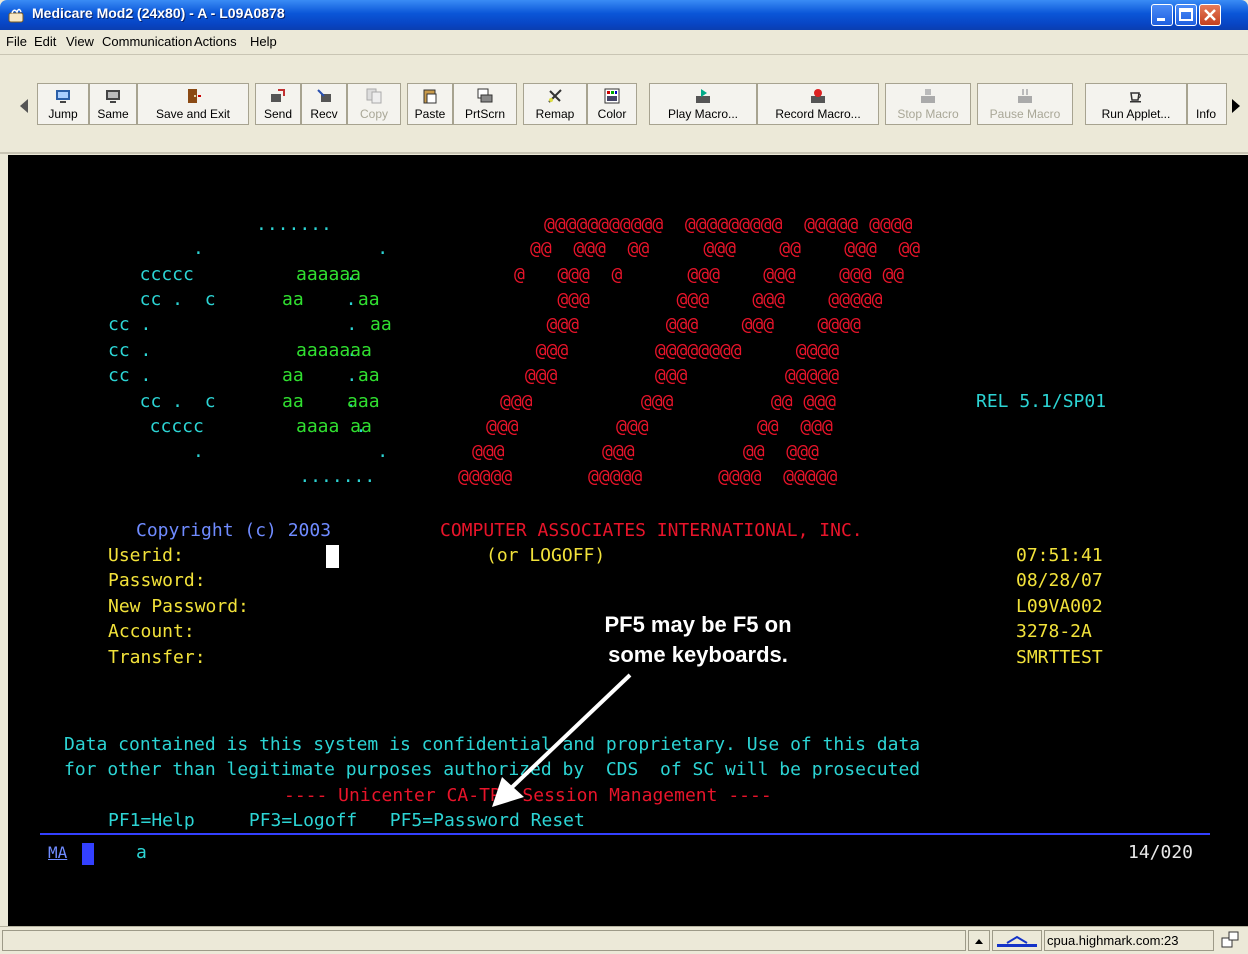 The width and height of the screenshot is (1248, 954). I want to click on remap-label: Remap, so click(555, 114).